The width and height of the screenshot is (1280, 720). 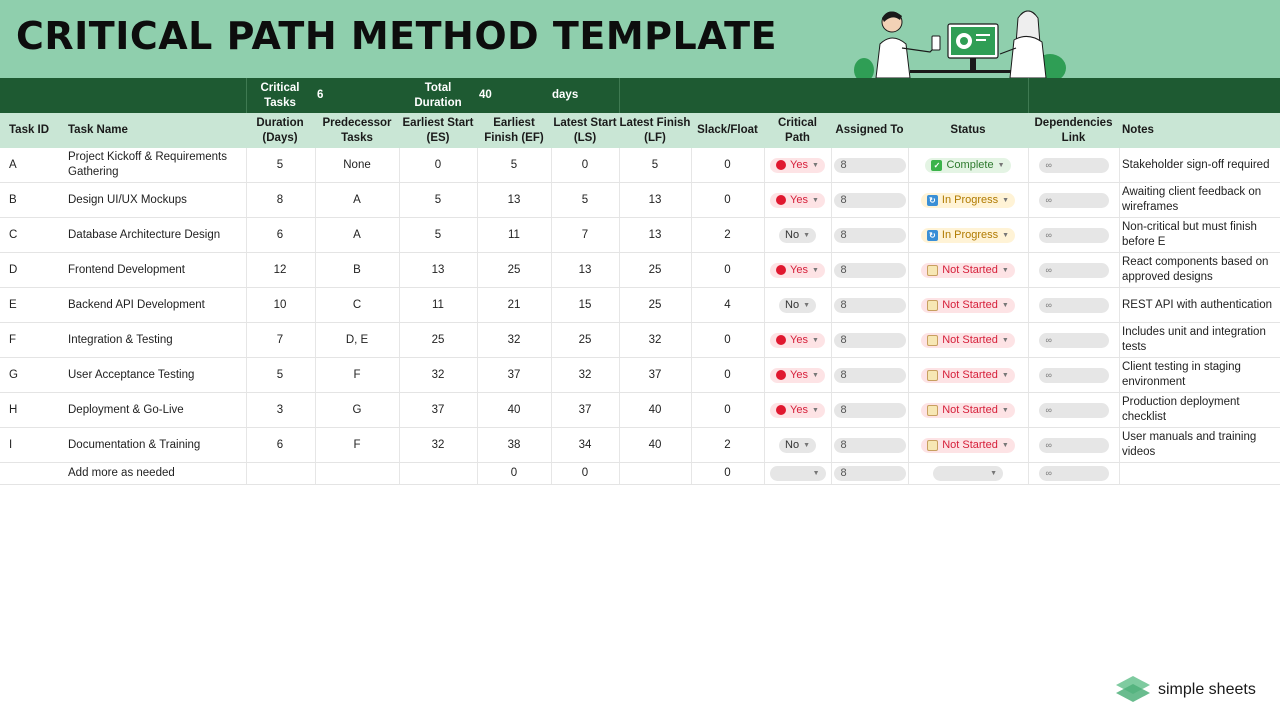 What do you see at coordinates (438, 340) in the screenshot?
I see `earliest-start: 25` at bounding box center [438, 340].